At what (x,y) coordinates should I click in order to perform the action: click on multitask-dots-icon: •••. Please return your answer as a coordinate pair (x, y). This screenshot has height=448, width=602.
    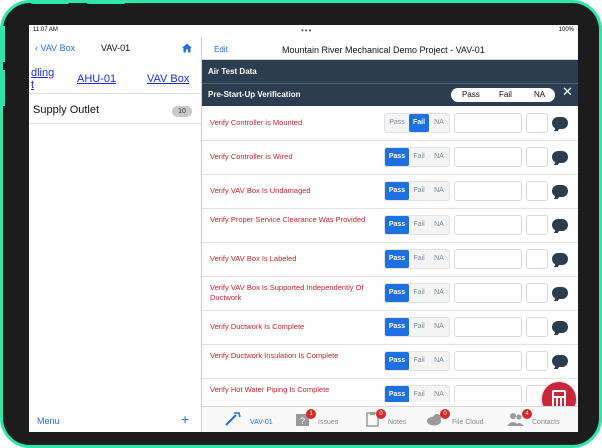
    Looking at the image, I should click on (306, 30).